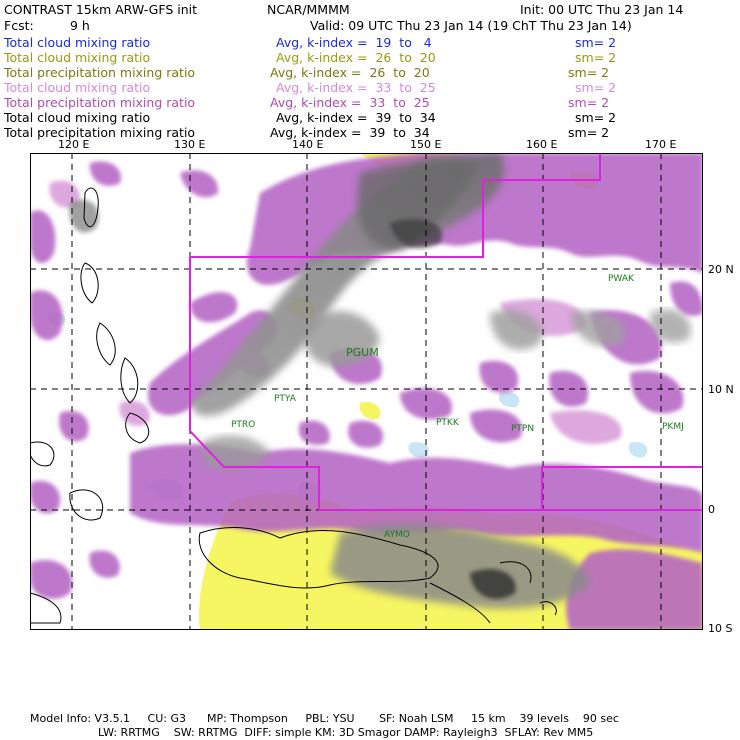  What do you see at coordinates (308, 144) in the screenshot?
I see `lon-label: 140 E` at bounding box center [308, 144].